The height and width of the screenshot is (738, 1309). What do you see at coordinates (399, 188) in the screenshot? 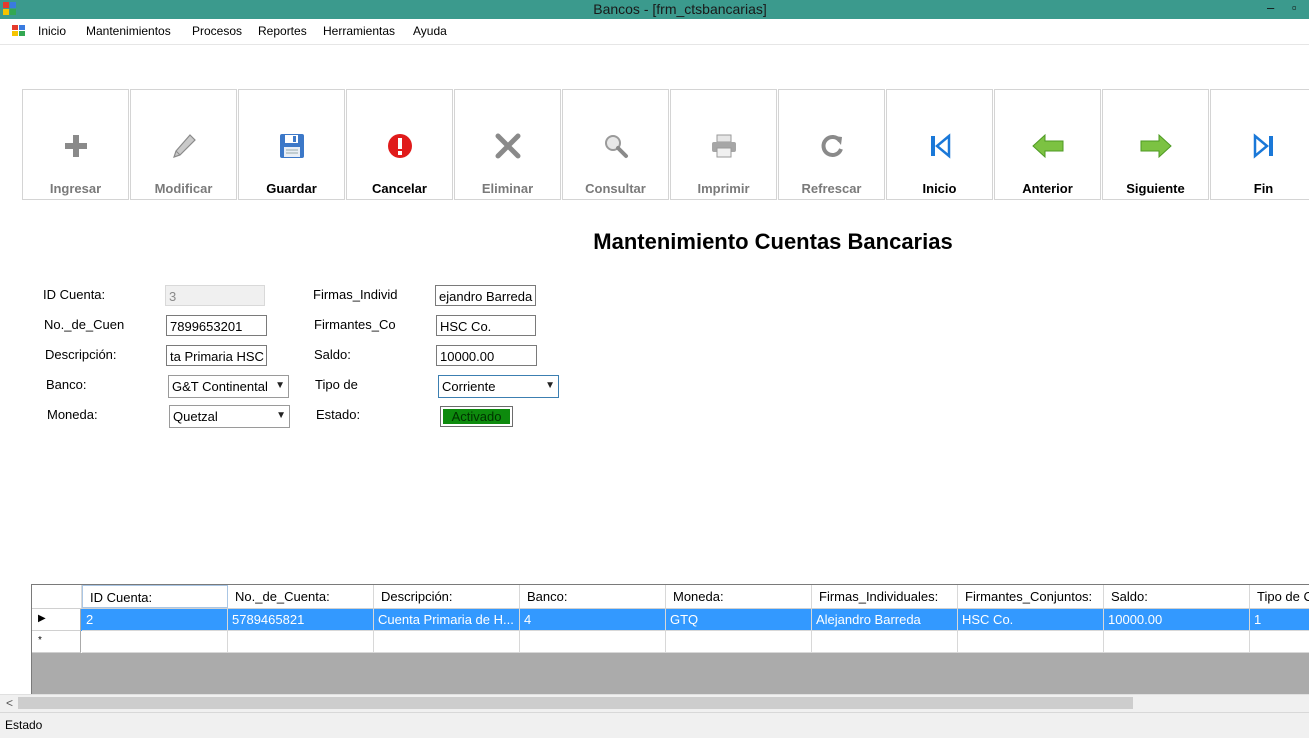
I see `cancelar-label: Cancelar` at bounding box center [399, 188].